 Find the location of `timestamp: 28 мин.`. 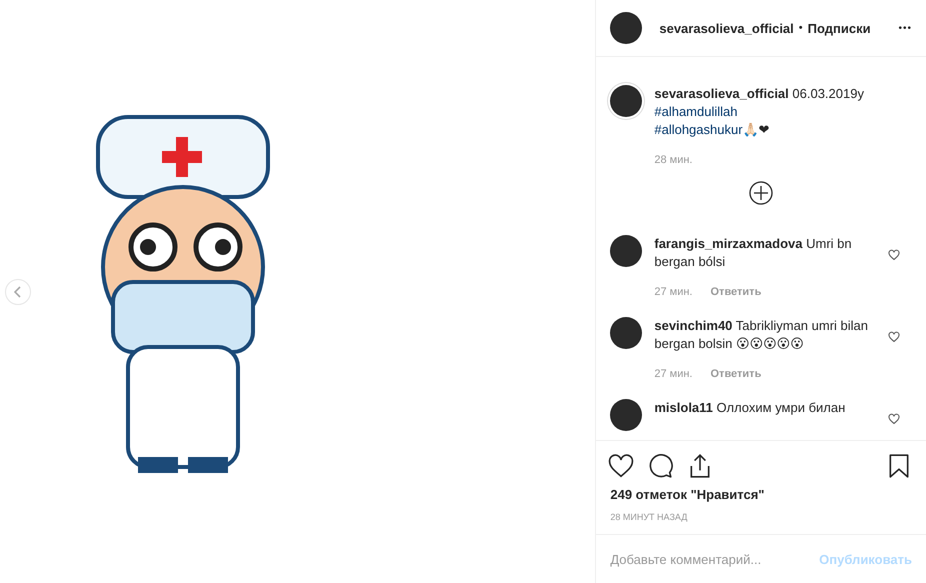

timestamp: 28 мин. is located at coordinates (673, 160).